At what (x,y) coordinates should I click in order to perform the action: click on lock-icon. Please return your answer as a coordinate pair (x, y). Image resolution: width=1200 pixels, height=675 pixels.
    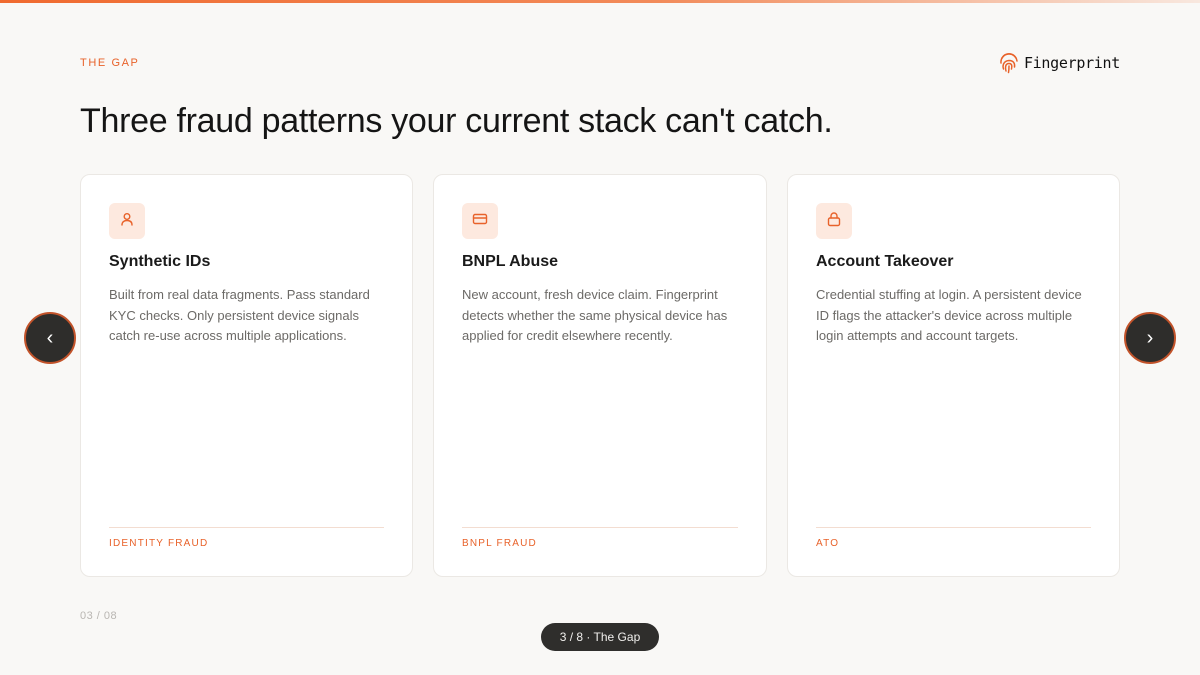
    Looking at the image, I should click on (834, 221).